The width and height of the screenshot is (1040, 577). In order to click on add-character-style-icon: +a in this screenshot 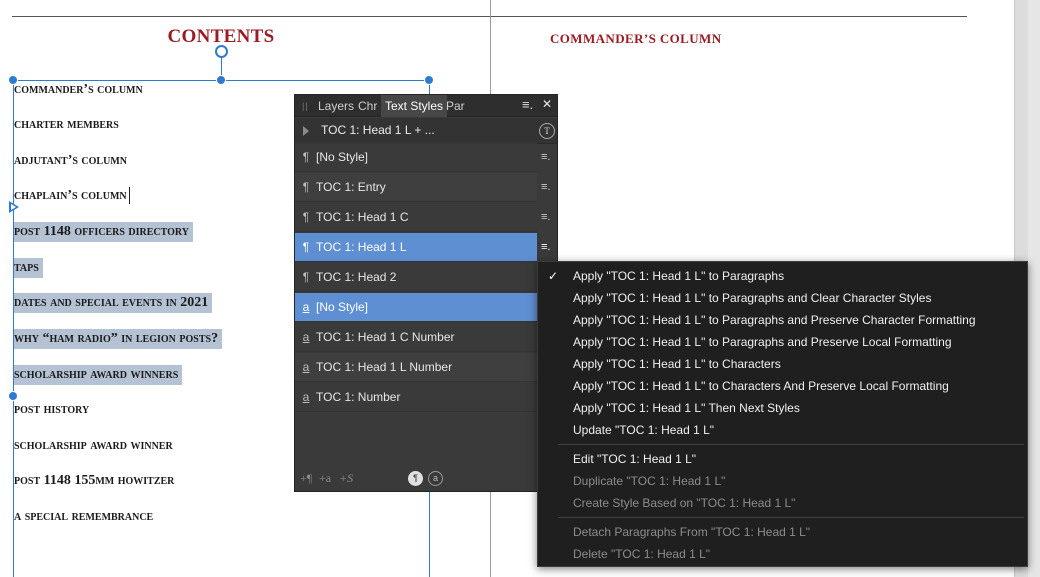, I will do `click(325, 478)`.